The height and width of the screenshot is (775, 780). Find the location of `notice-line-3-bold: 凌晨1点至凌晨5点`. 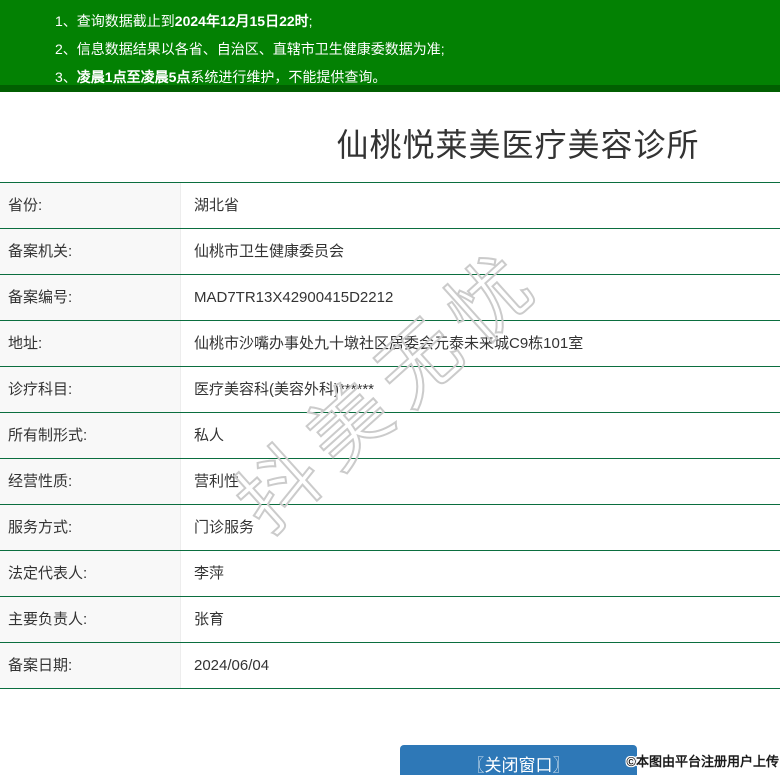

notice-line-3-bold: 凌晨1点至凌晨5点 is located at coordinates (133, 77).